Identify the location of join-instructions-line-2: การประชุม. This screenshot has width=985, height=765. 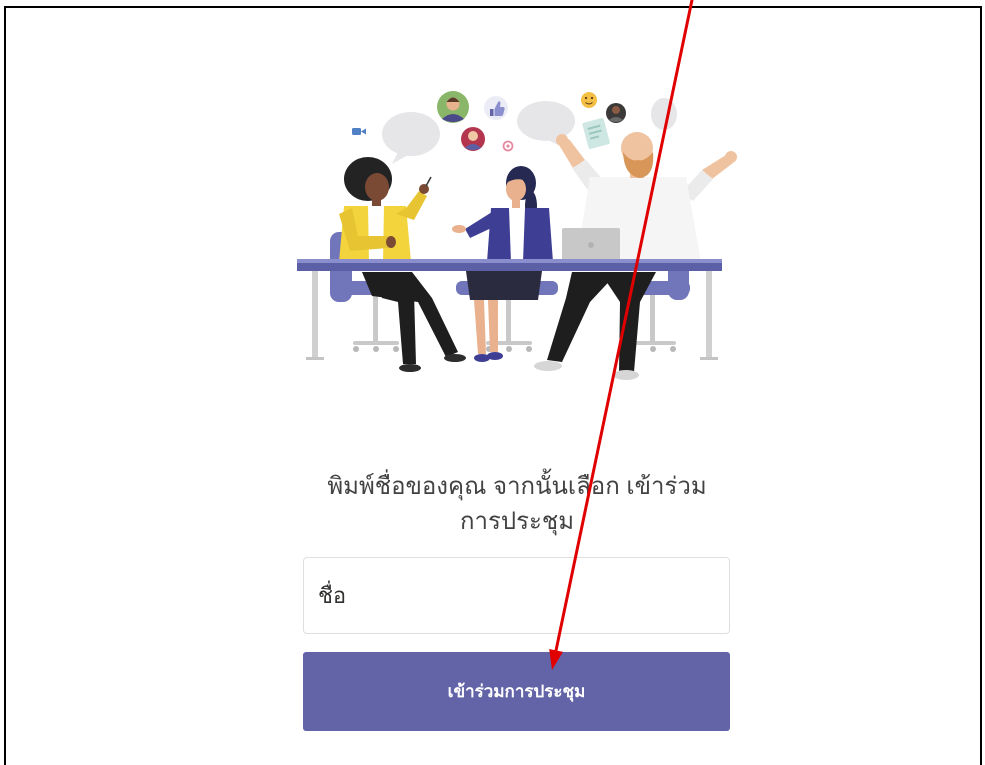
(517, 521).